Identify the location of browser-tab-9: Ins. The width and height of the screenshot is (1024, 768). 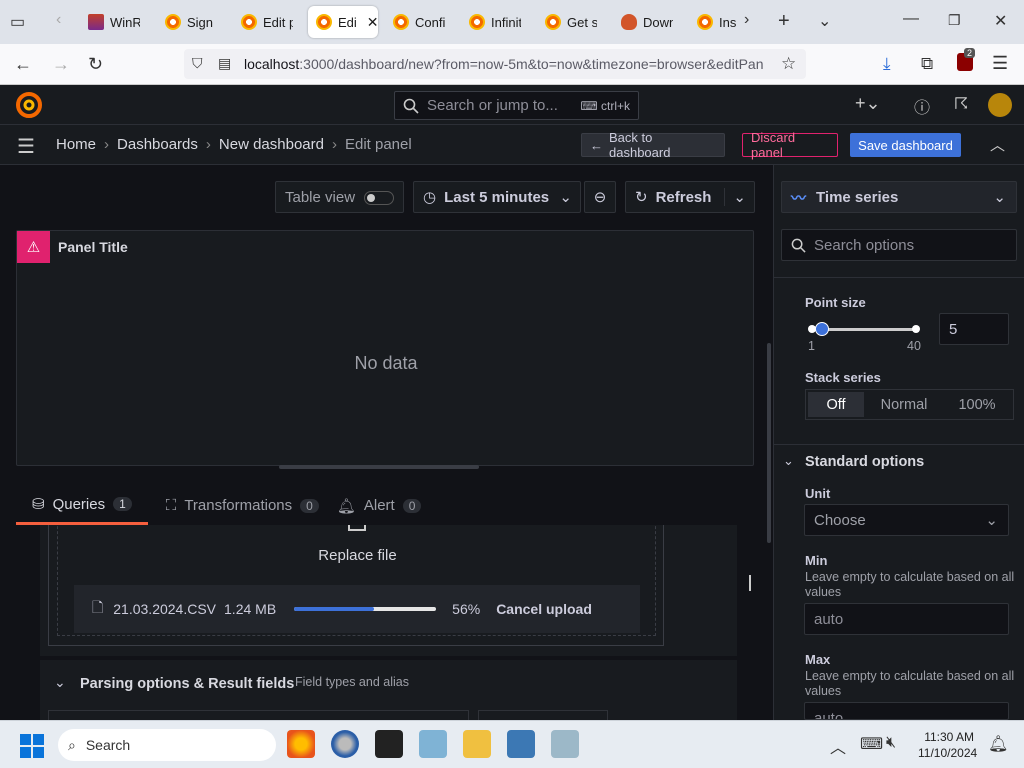
(717, 22).